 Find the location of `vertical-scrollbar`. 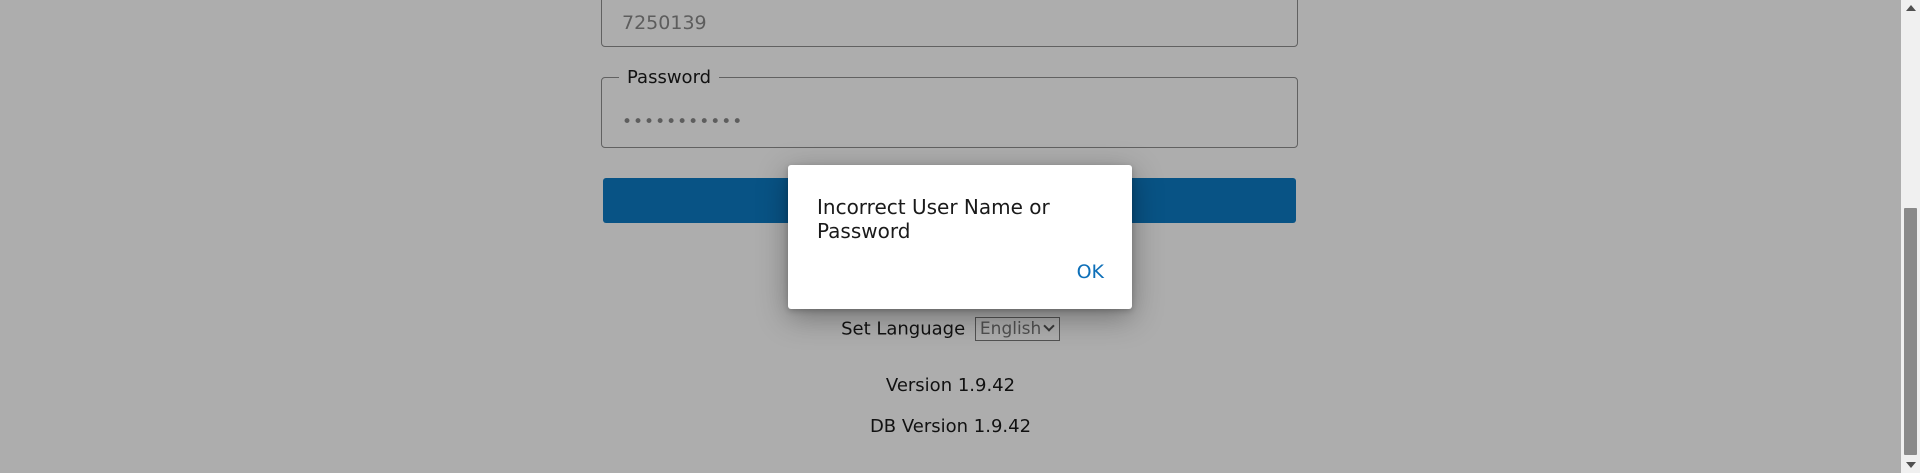

vertical-scrollbar is located at coordinates (1910, 236).